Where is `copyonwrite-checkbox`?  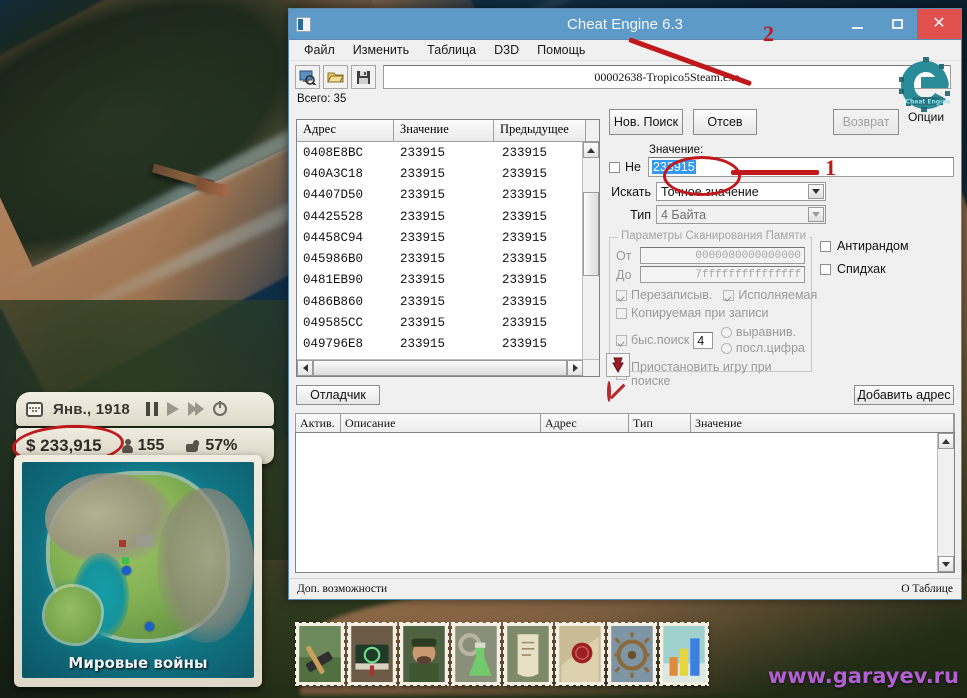 copyonwrite-checkbox is located at coordinates (621, 313).